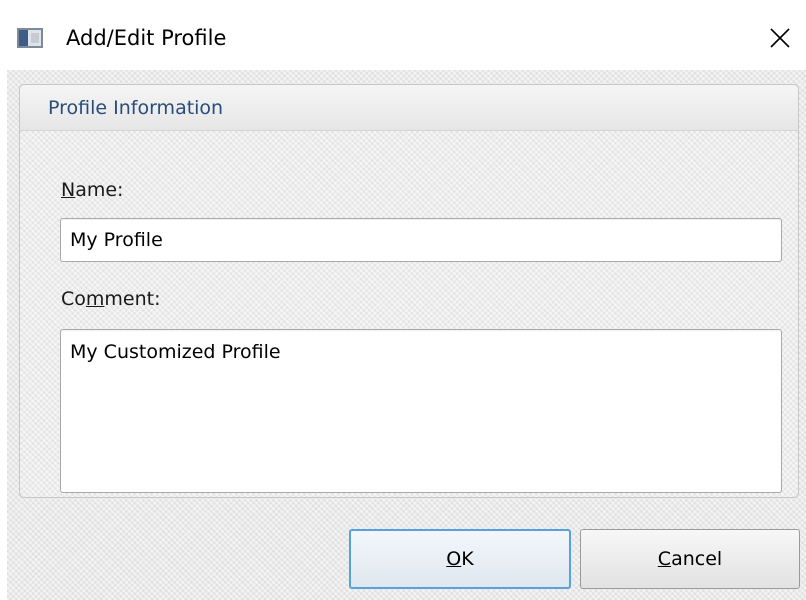 The width and height of the screenshot is (806, 600). I want to click on group-title: Profile Information, so click(136, 108).